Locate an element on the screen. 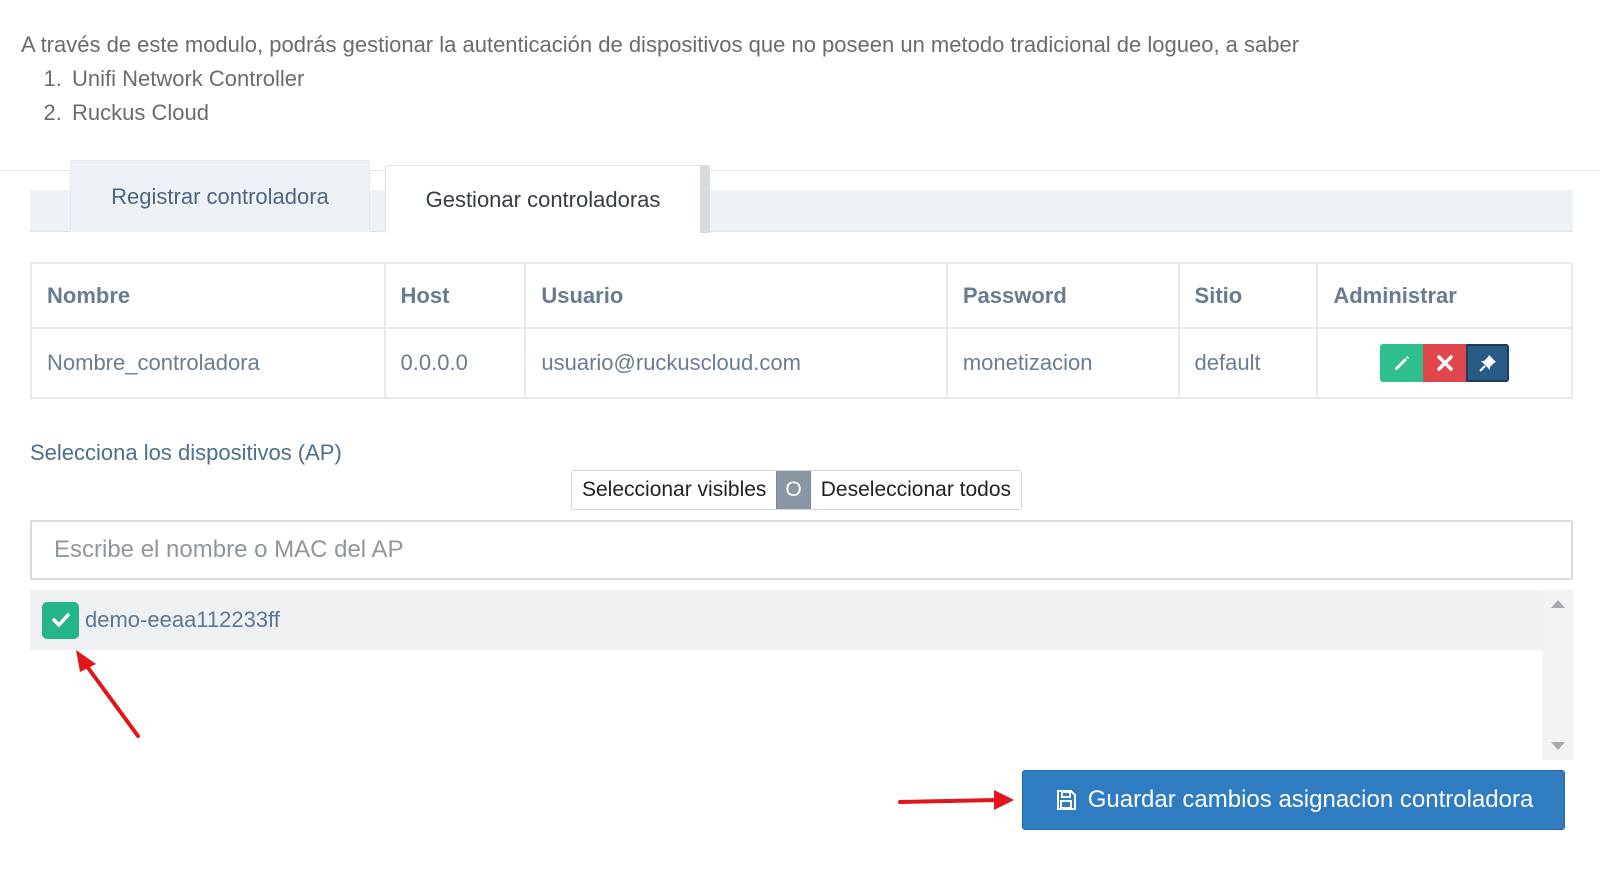 The height and width of the screenshot is (875, 1600). column-header: Host is located at coordinates (455, 295).